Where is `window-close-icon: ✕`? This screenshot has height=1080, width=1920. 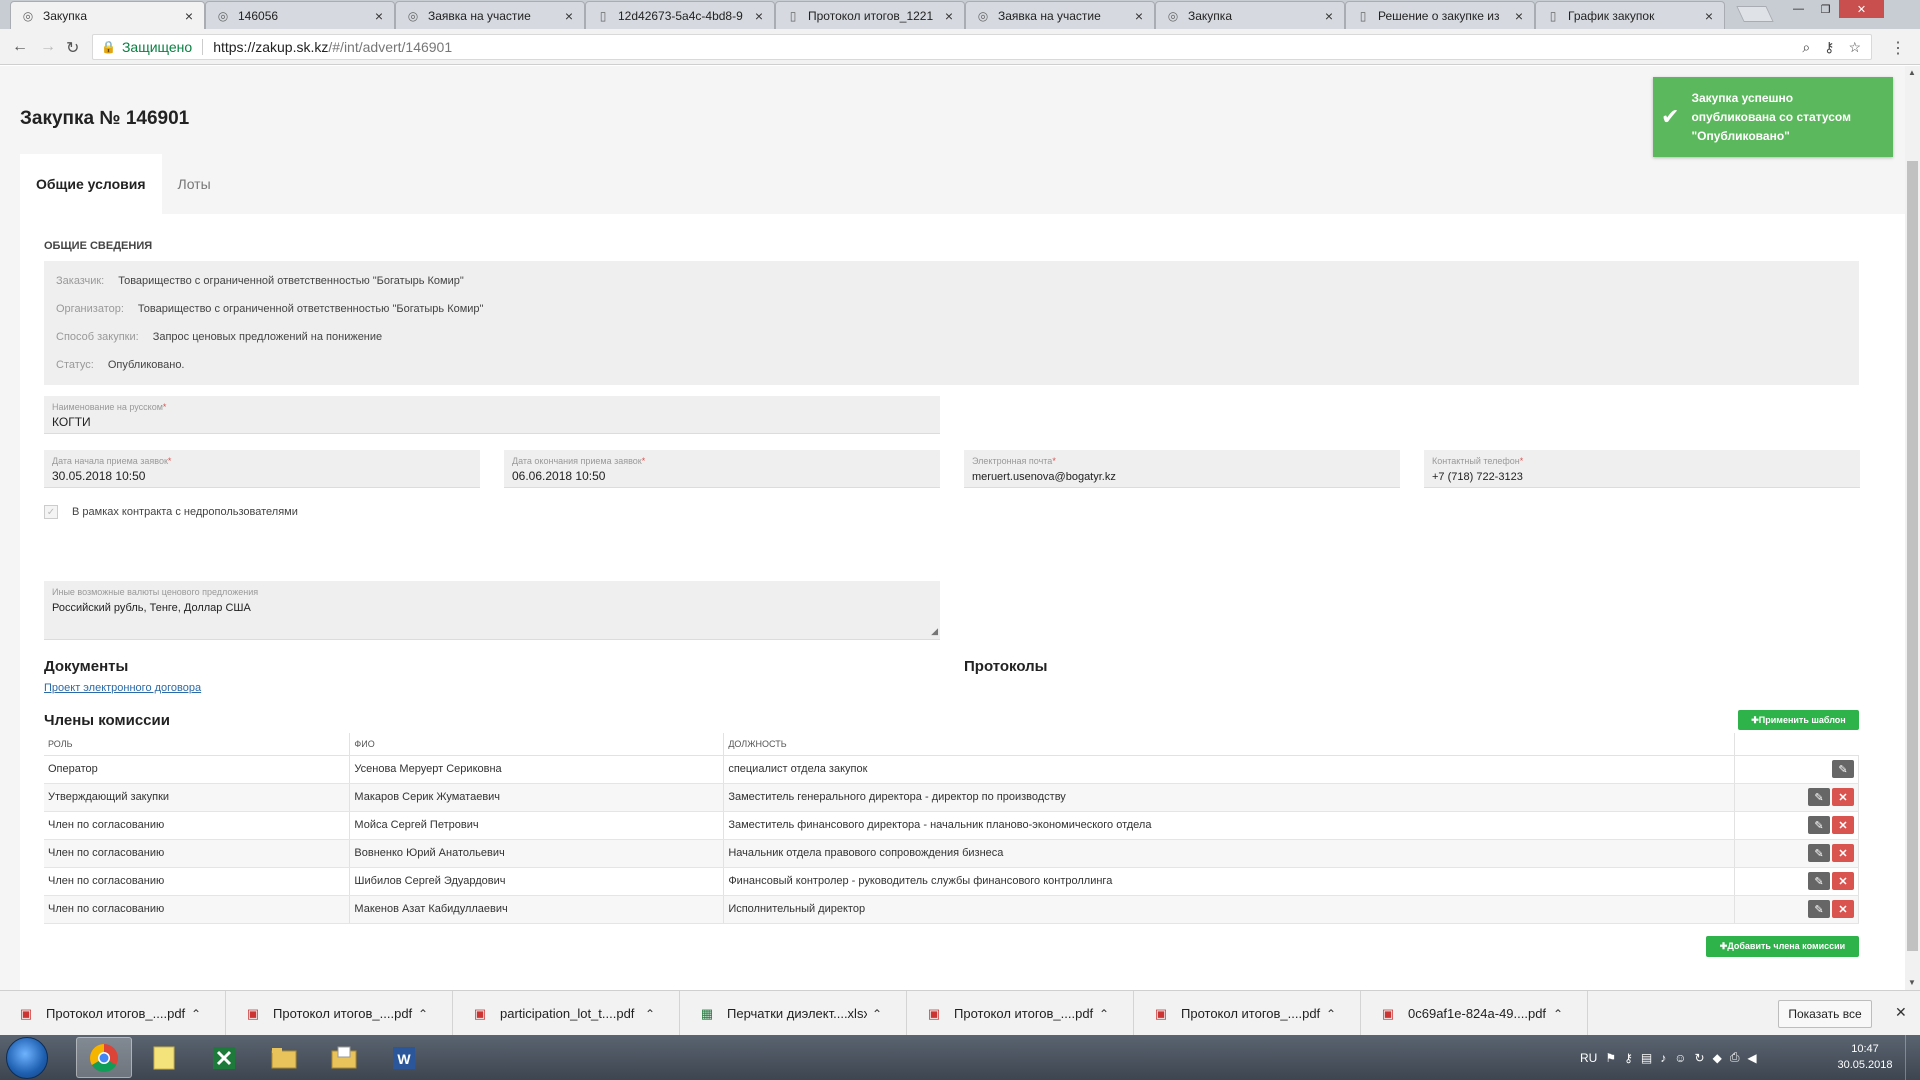 window-close-icon: ✕ is located at coordinates (1861, 9).